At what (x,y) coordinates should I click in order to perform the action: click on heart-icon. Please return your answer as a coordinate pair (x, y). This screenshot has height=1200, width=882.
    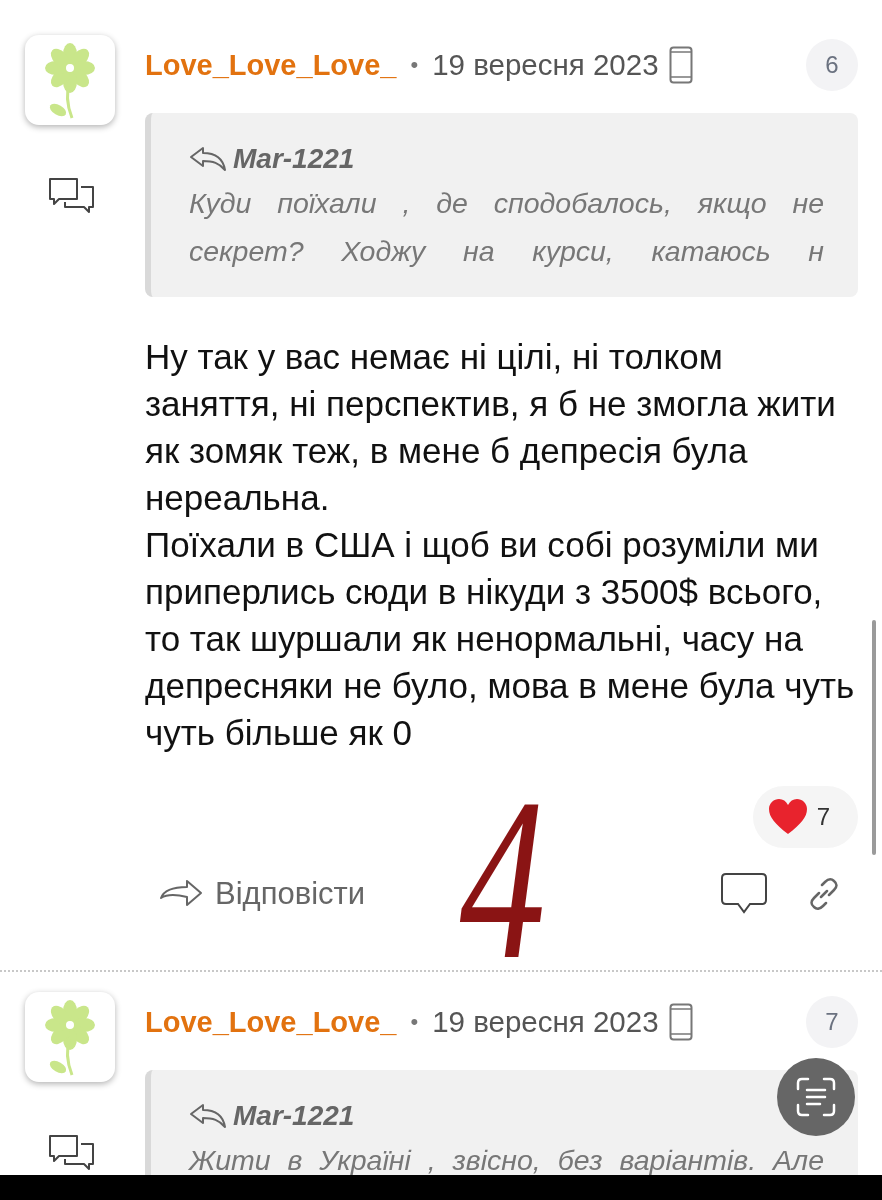
    Looking at the image, I should click on (787, 817).